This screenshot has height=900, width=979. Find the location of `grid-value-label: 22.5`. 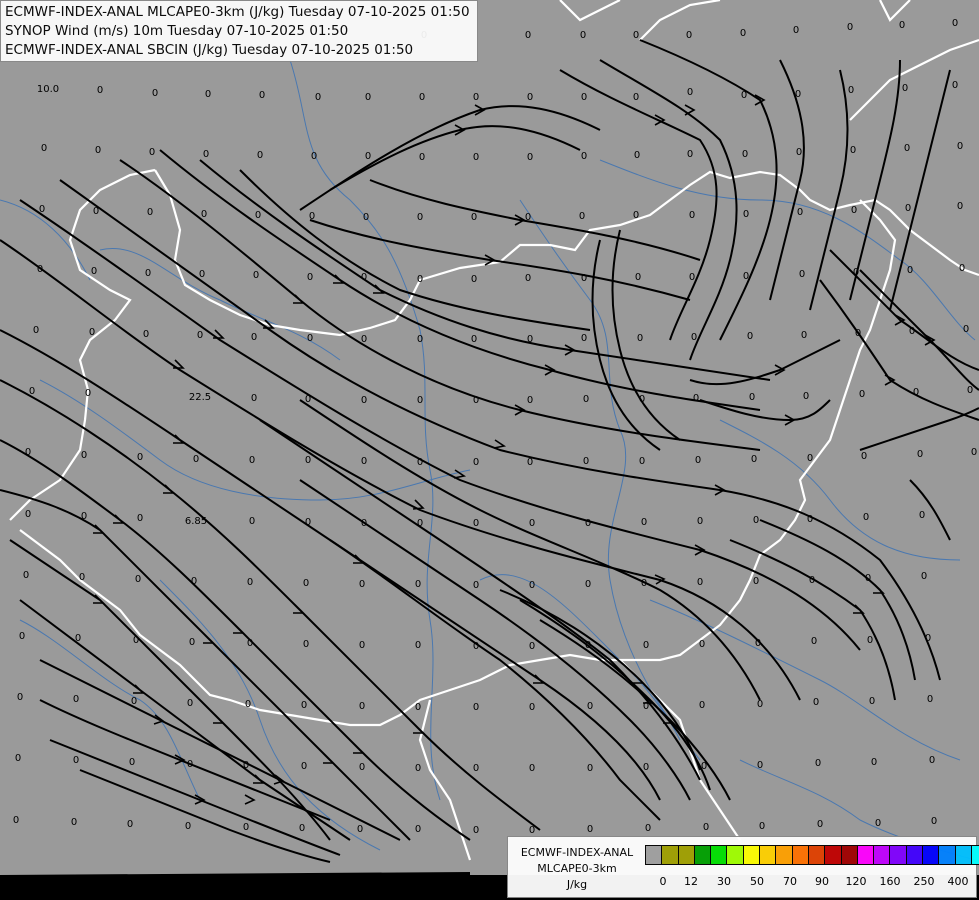

grid-value-label: 22.5 is located at coordinates (200, 397).